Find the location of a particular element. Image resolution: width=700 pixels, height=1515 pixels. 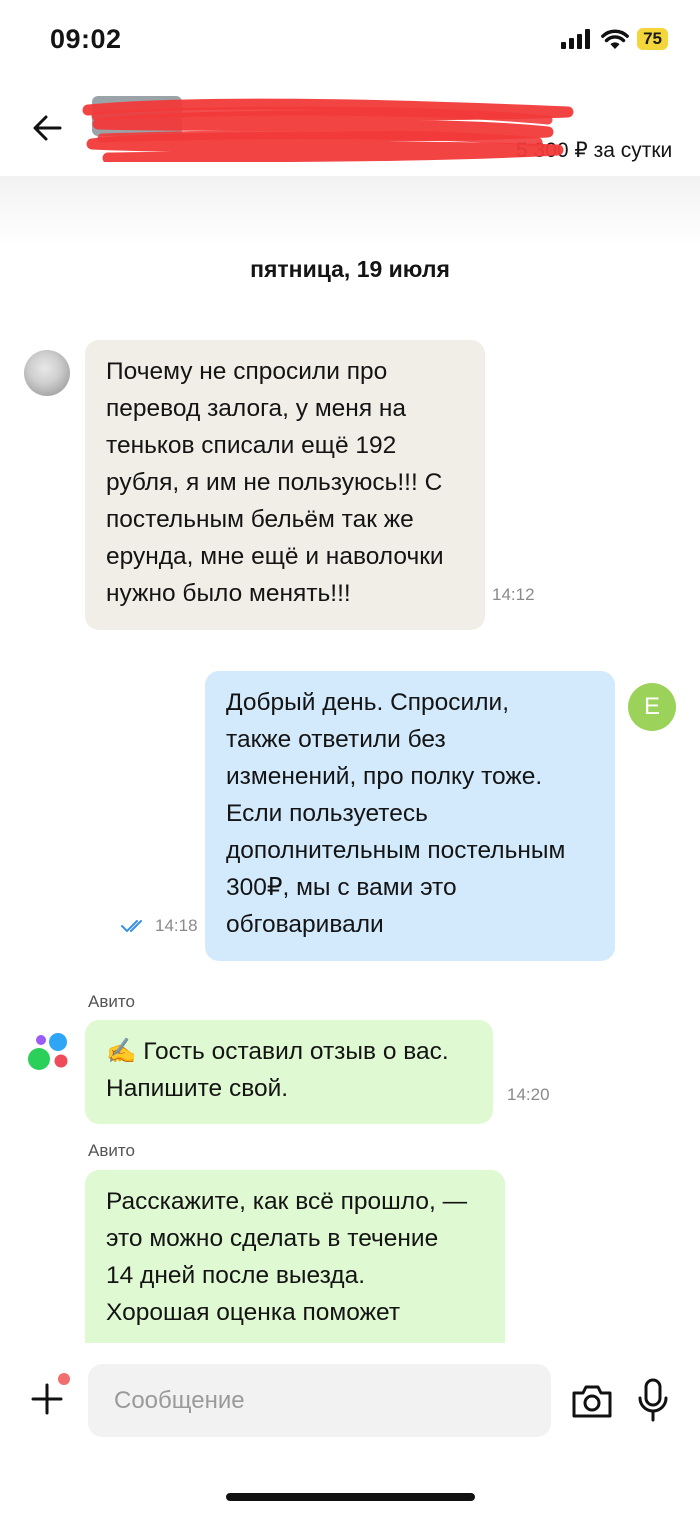

message-line: ерунда, мне ещё и наволочки is located at coordinates (275, 556).